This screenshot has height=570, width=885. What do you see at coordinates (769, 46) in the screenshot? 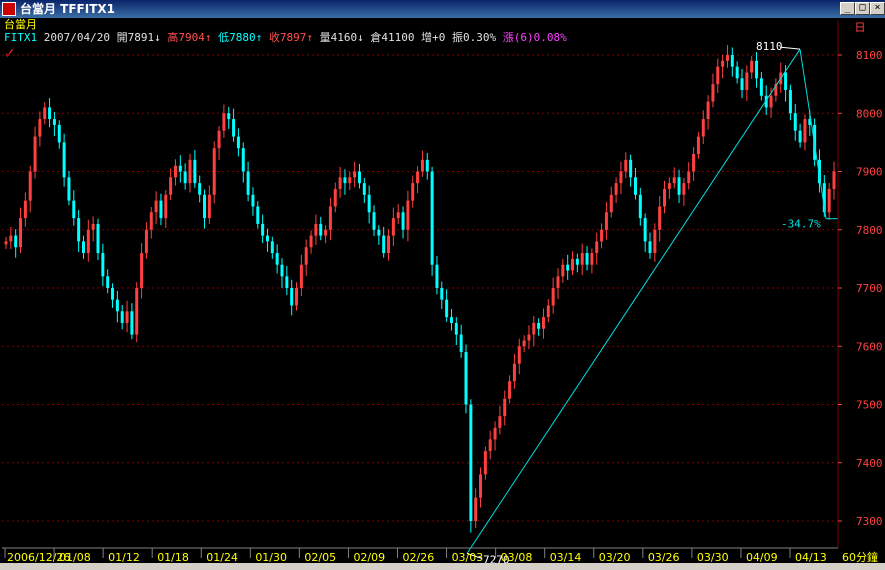
I see `trend-end-label: 8110` at bounding box center [769, 46].